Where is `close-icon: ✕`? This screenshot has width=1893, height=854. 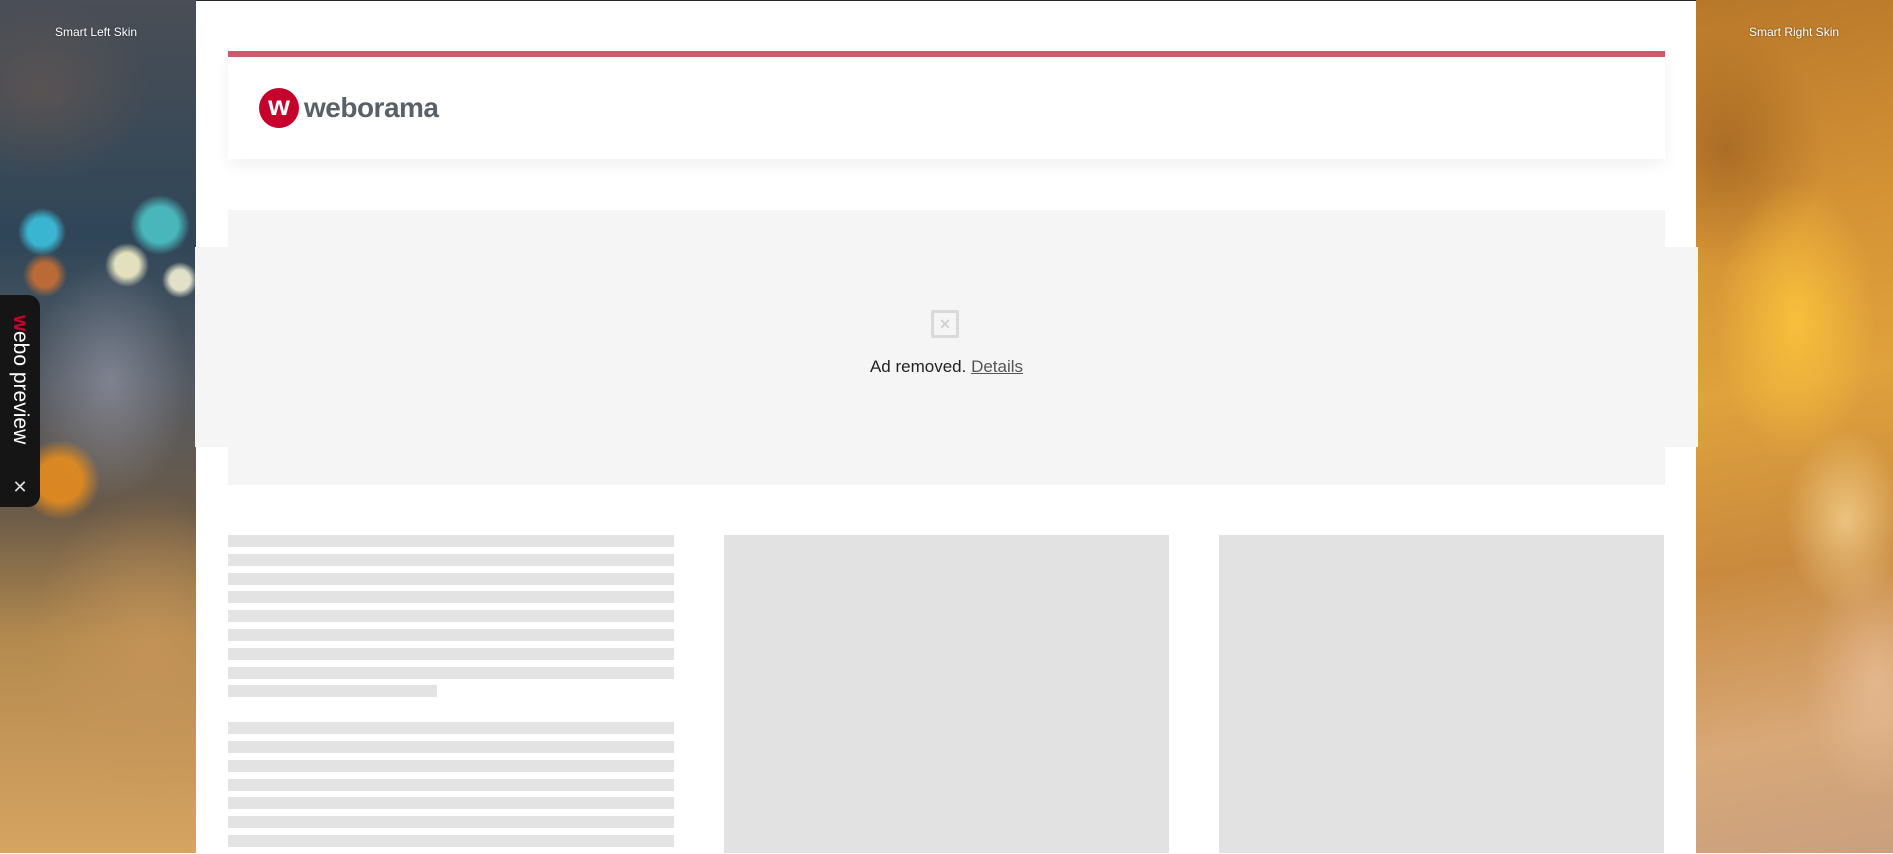
close-icon: ✕ is located at coordinates (20, 487).